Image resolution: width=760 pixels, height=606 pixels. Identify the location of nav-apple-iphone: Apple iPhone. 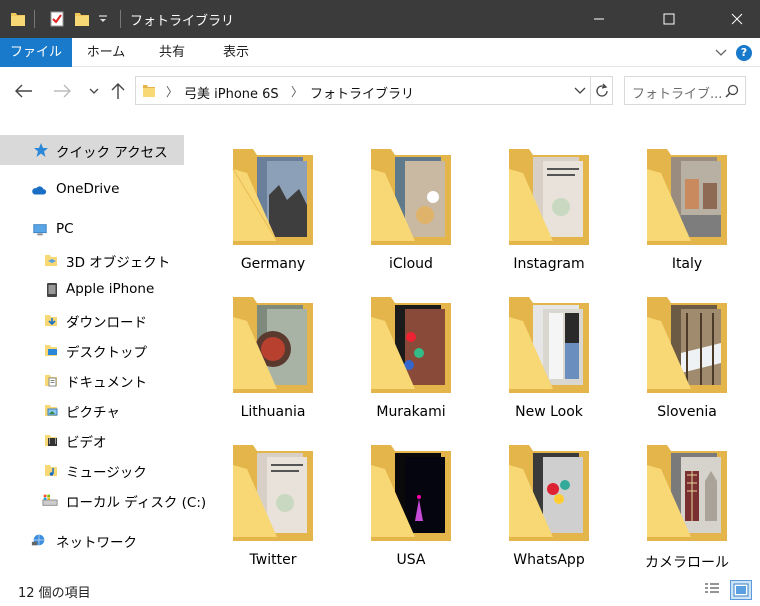
(93, 290).